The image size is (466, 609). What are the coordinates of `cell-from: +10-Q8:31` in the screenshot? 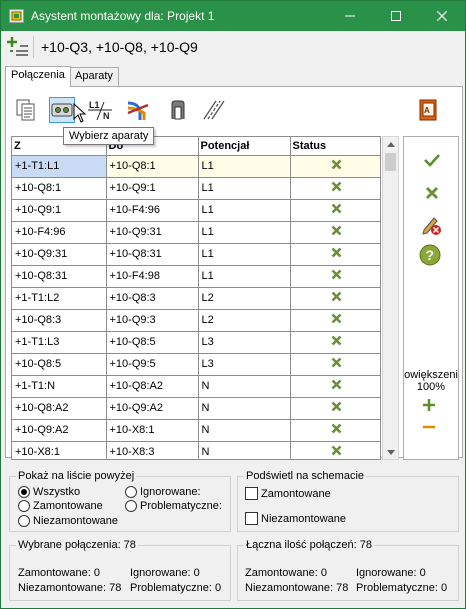 It's located at (59, 276).